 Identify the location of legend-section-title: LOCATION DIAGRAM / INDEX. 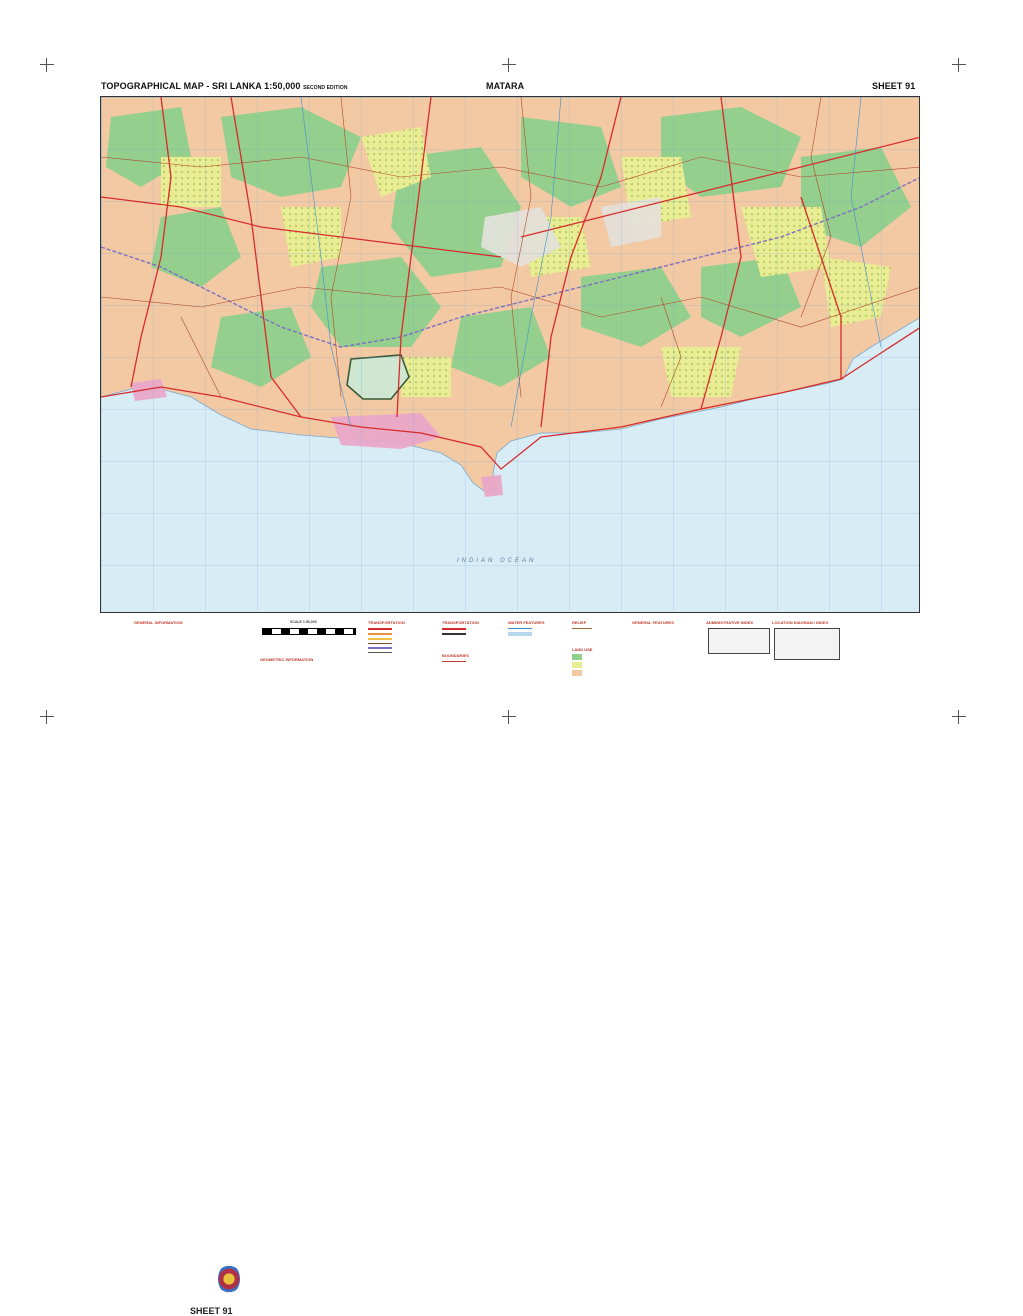
(800, 622).